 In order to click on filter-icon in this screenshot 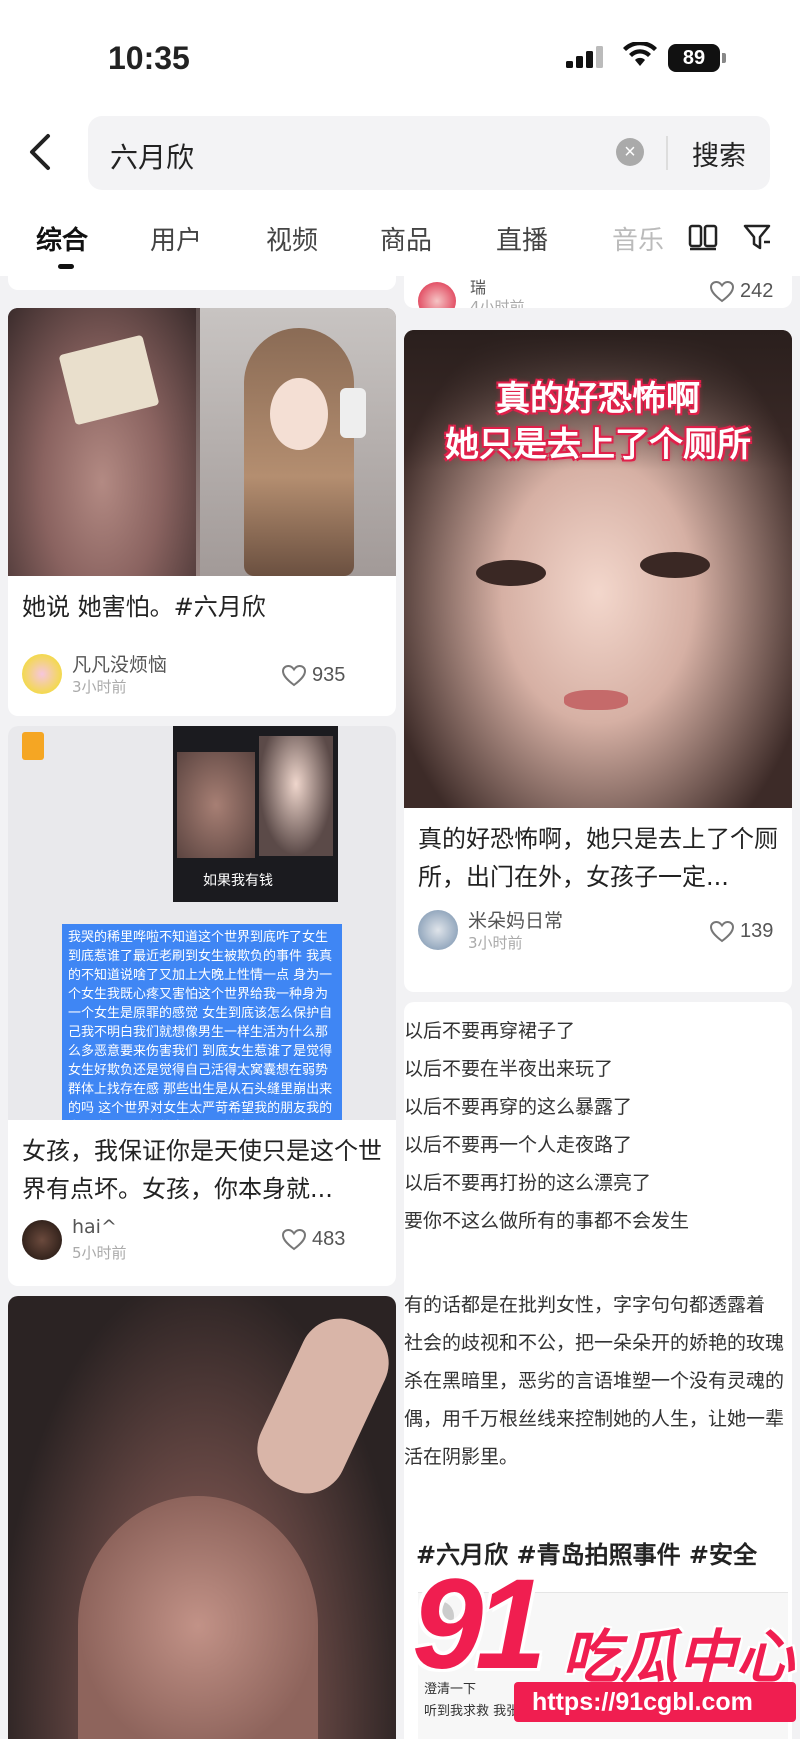, I will do `click(757, 237)`.